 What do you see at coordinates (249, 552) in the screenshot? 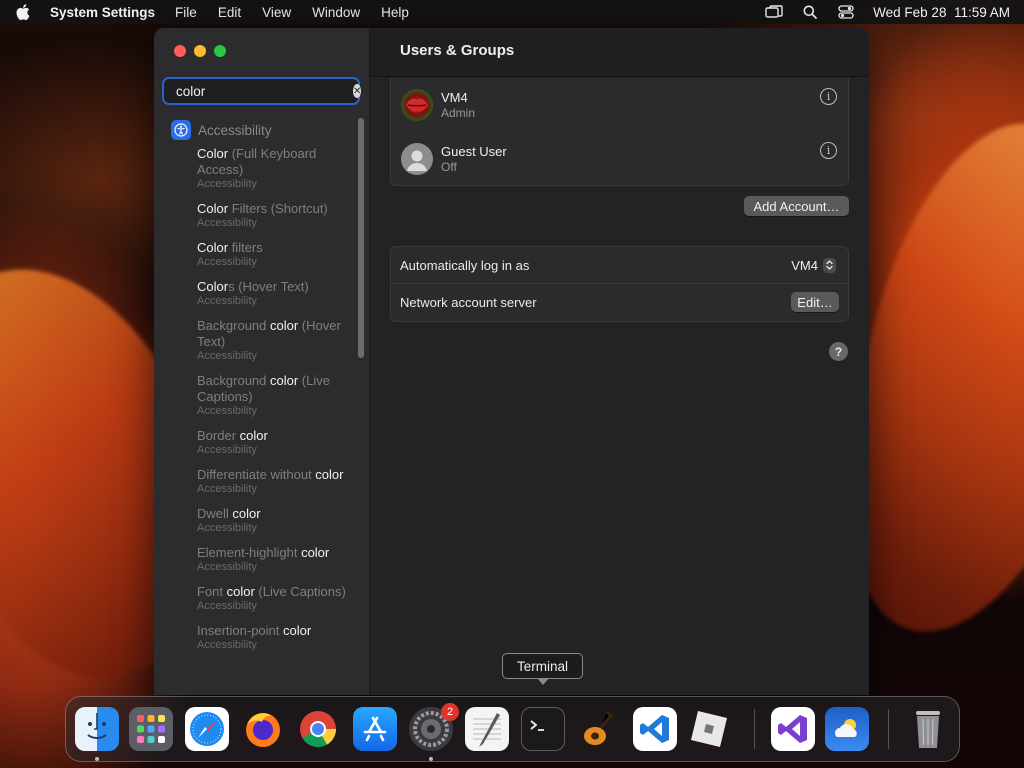
I see `result-prefix-text: Element-highlight` at bounding box center [249, 552].